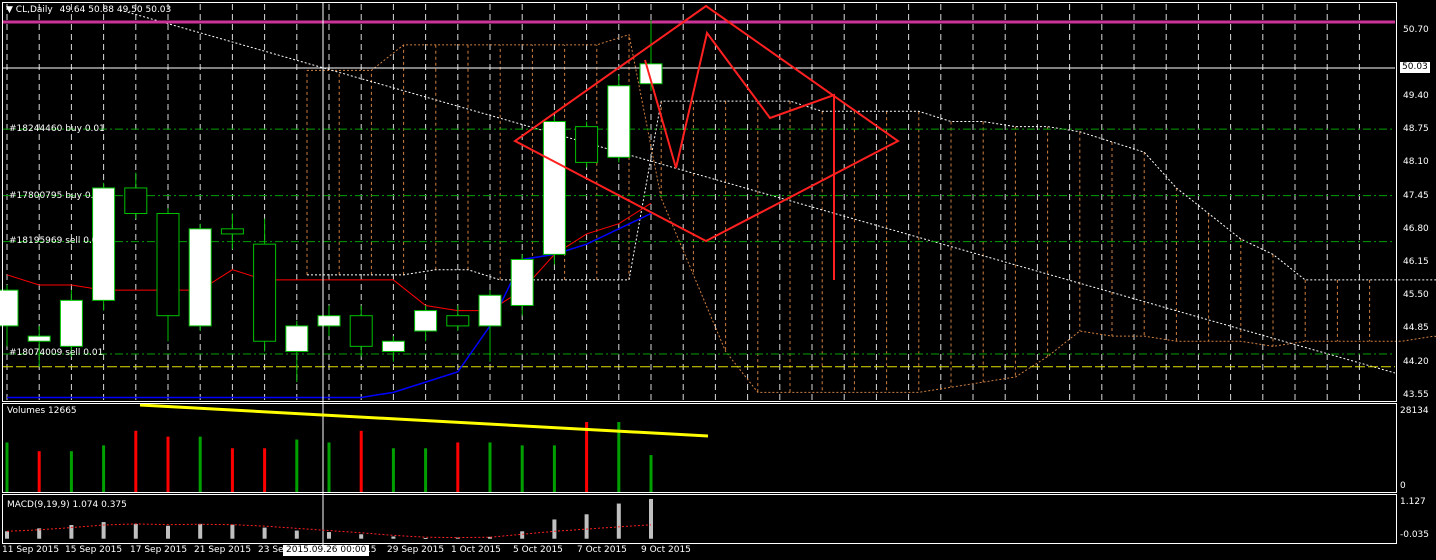  I want to click on order-label-1: #18244460 buy 0.01, so click(57, 129).